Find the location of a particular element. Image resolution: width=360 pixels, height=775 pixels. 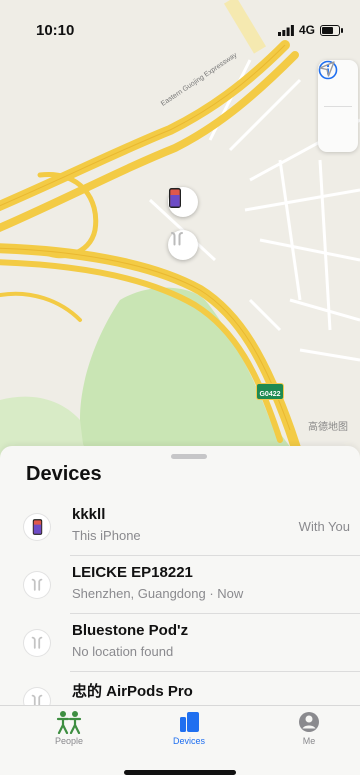

device-subtitle: No location found is located at coordinates (123, 651).